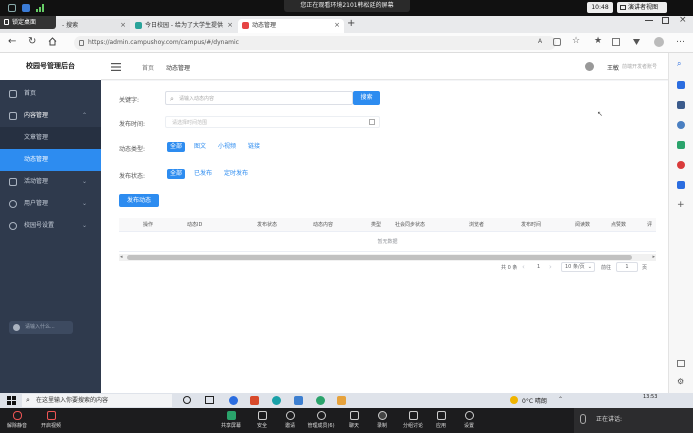  What do you see at coordinates (262, 420) in the screenshot?
I see `security-button: 安全` at bounding box center [262, 420].